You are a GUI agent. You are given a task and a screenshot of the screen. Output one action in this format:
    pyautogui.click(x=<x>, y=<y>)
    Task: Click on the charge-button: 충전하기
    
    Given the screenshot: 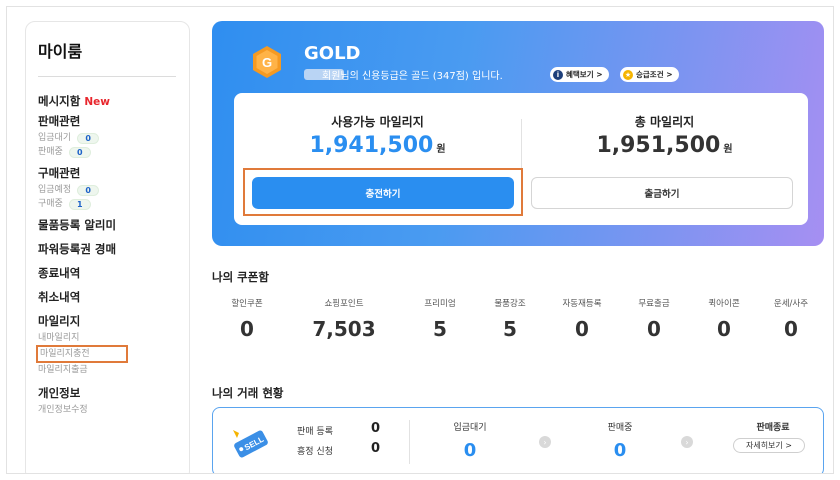 What is the action you would take?
    pyautogui.click(x=383, y=193)
    